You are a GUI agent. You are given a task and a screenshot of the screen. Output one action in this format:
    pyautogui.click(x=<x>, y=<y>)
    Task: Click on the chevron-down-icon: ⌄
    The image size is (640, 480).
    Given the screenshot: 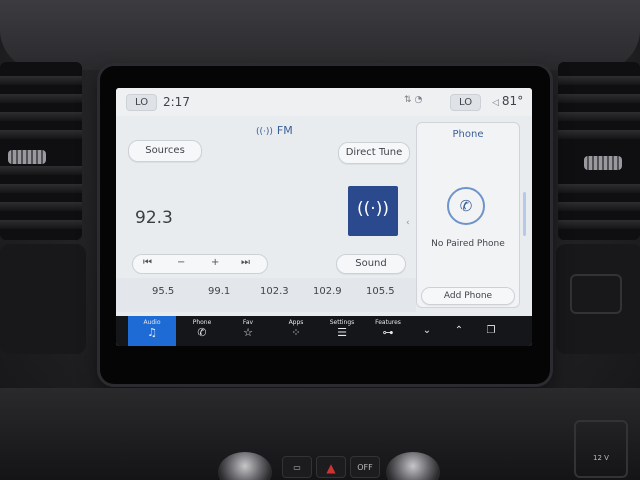 What is the action you would take?
    pyautogui.click(x=427, y=330)
    